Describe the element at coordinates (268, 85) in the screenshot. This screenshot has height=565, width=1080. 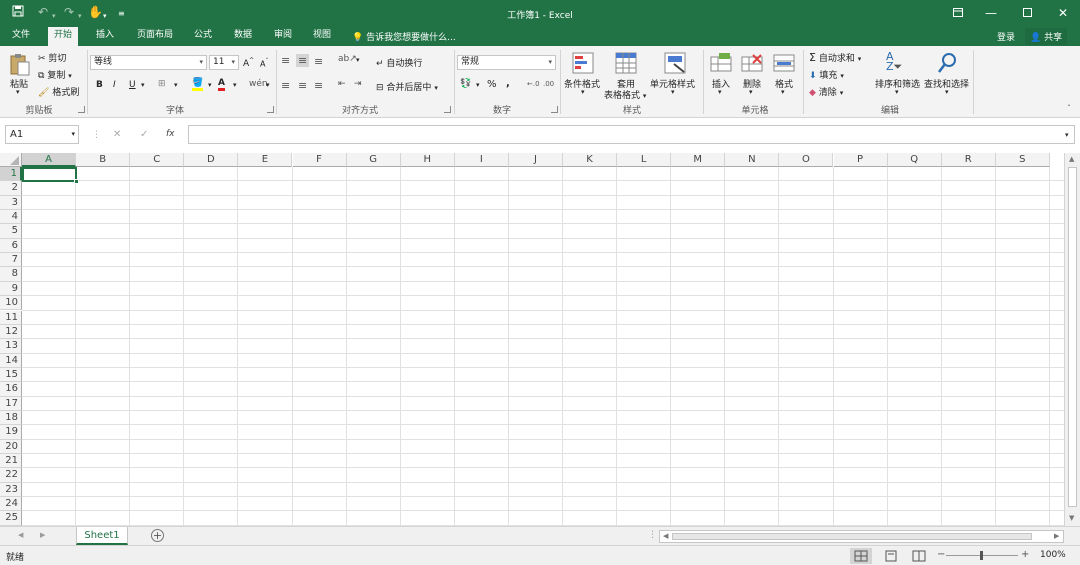
I see `phonetic-dropdown-icon: ▾` at that location.